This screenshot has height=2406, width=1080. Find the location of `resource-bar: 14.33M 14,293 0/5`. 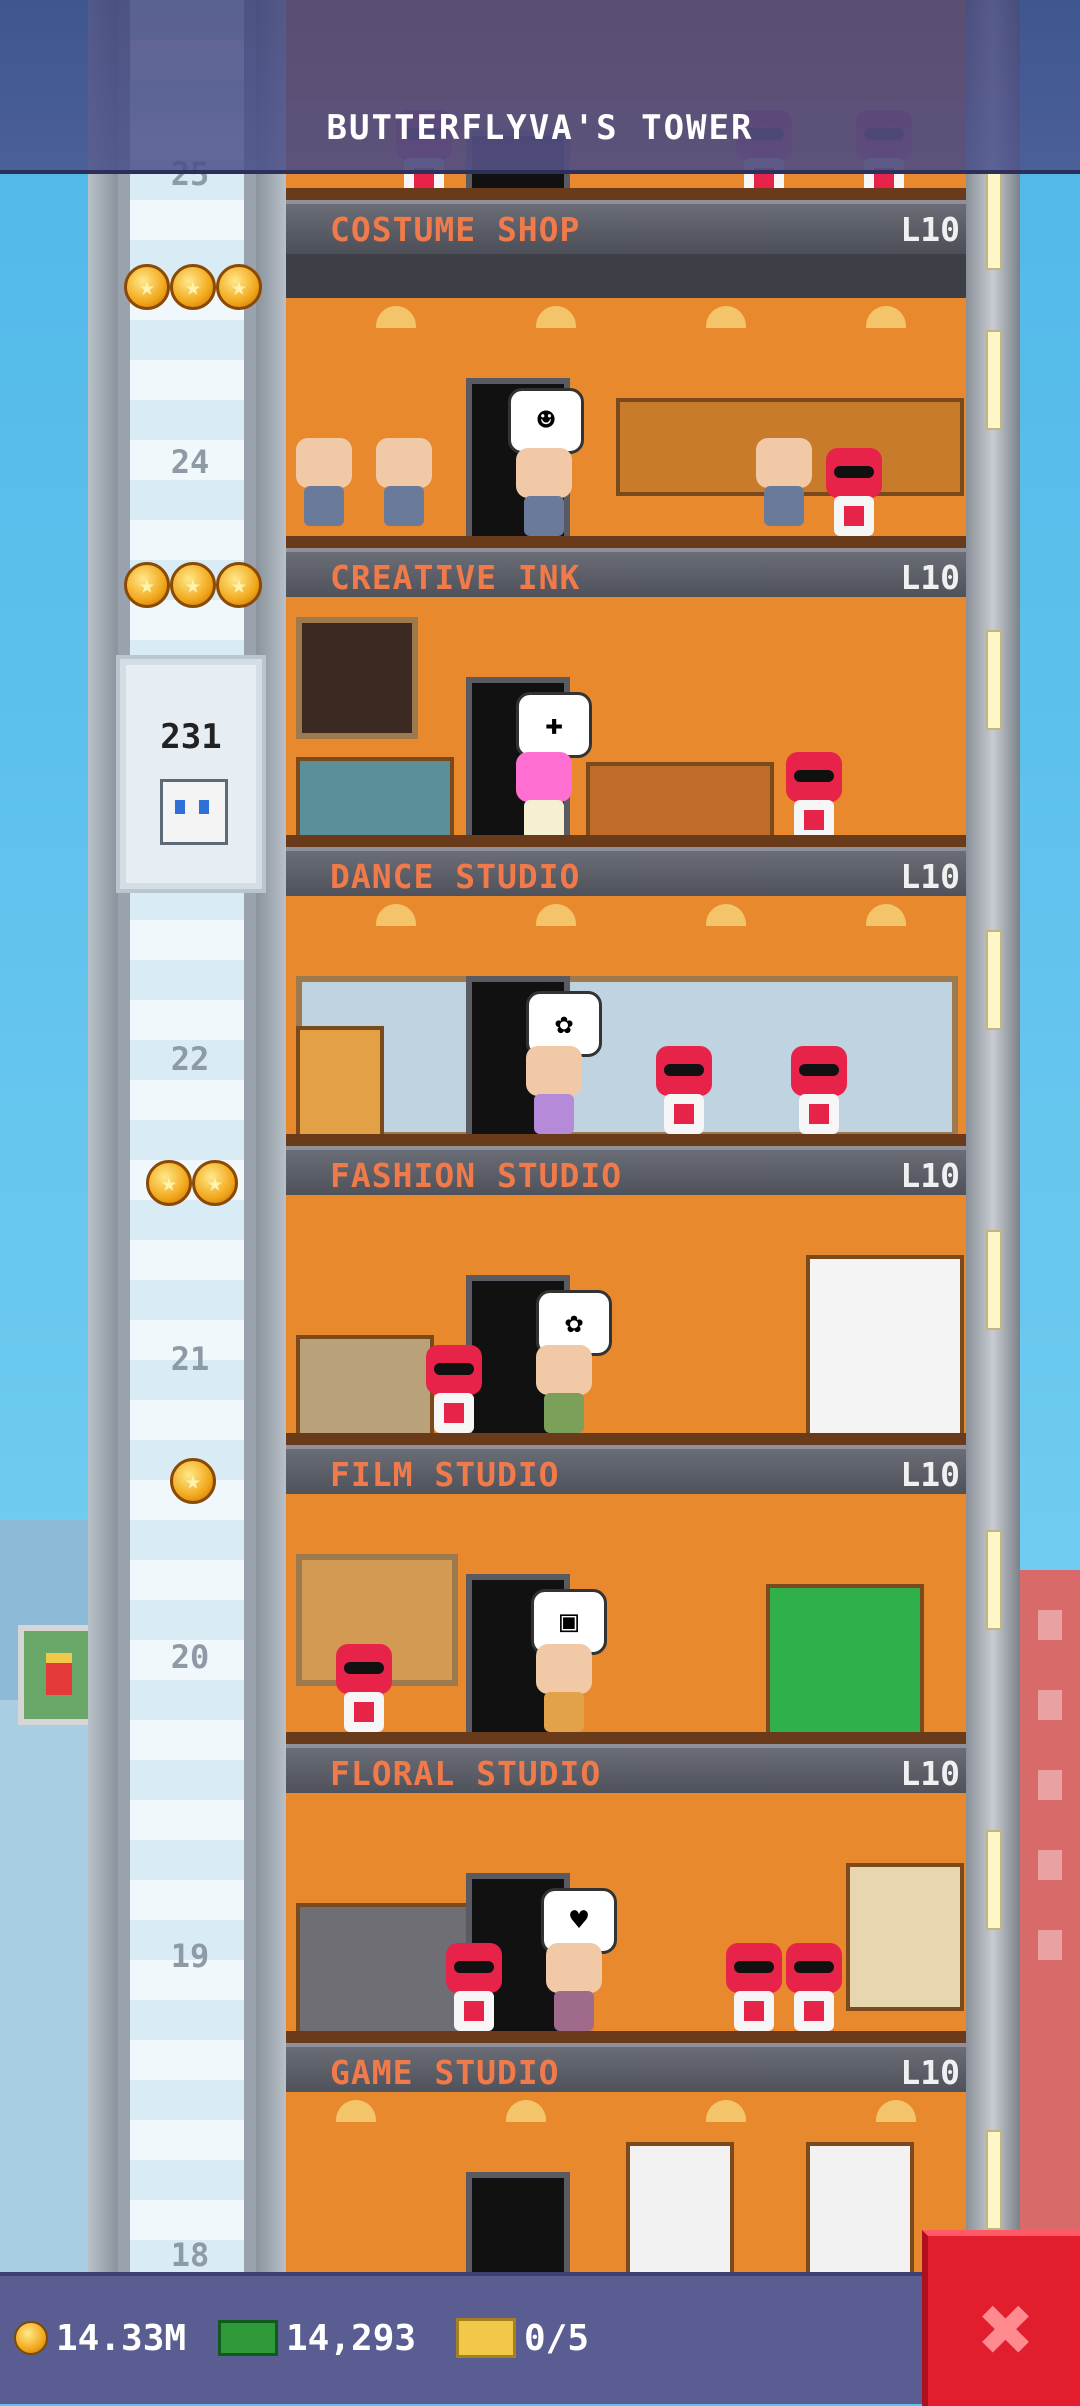

resource-bar: 14.33M 14,293 0/5 is located at coordinates (540, 2338).